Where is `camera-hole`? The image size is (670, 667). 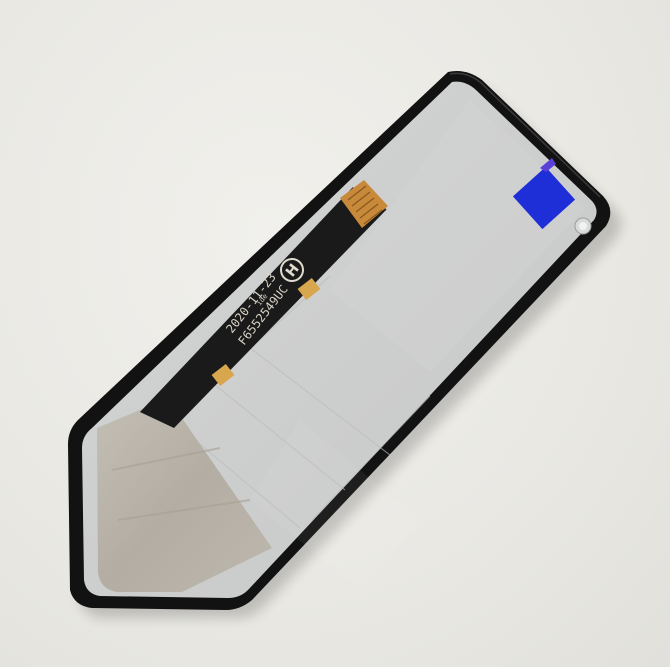
camera-hole is located at coordinates (583, 226).